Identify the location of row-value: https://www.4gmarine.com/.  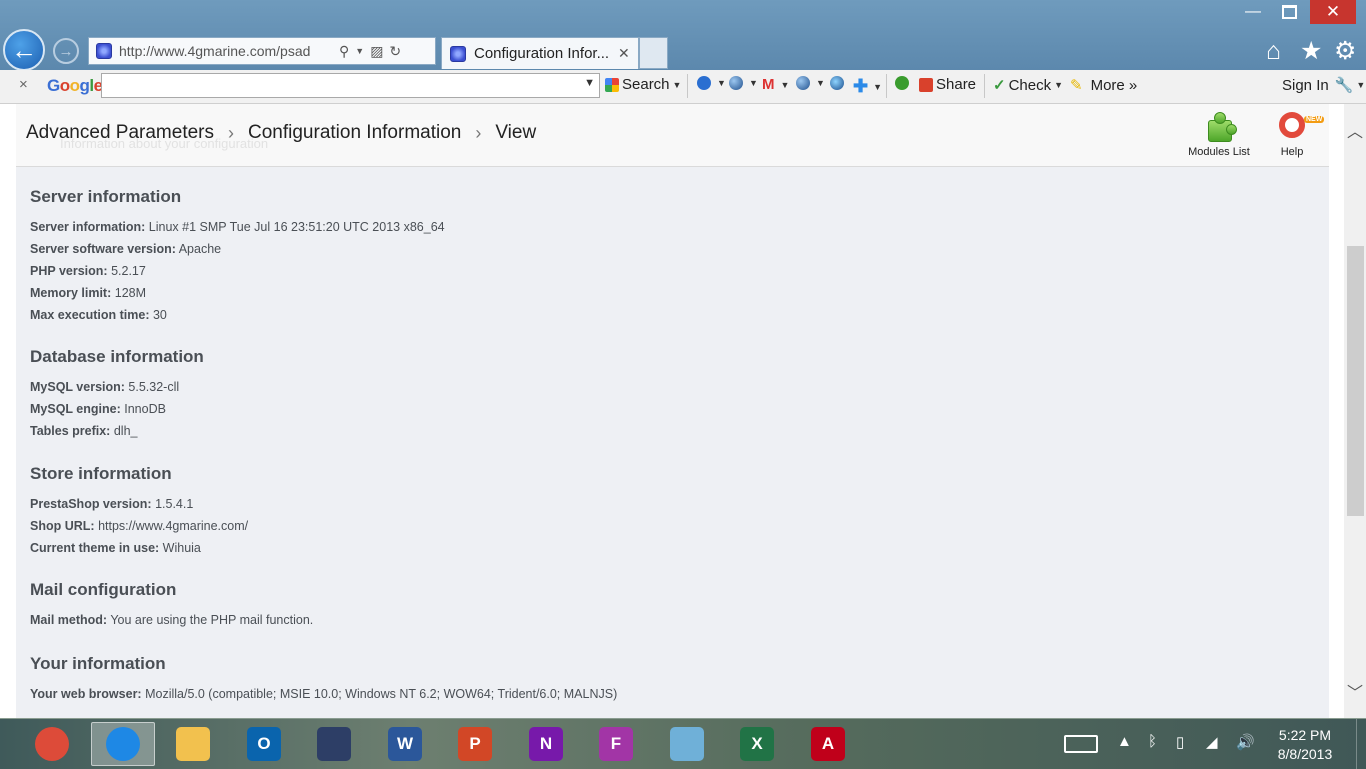
(173, 526).